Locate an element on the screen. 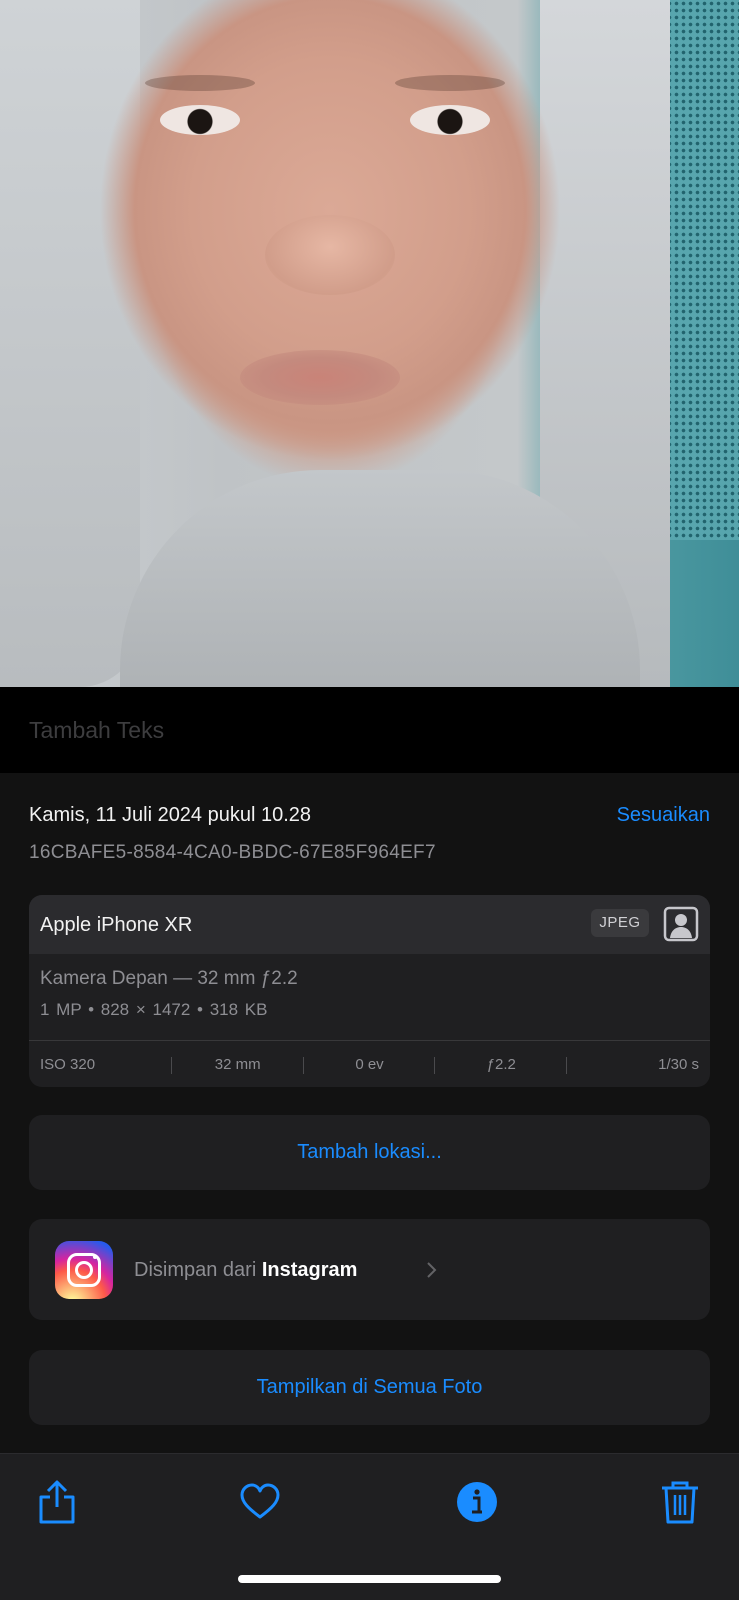 The width and height of the screenshot is (739, 1600). caption-placeholder: Tambah Teks is located at coordinates (96, 730).